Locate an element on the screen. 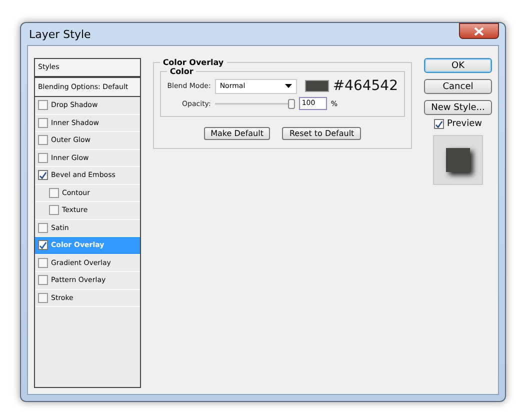 The width and height of the screenshot is (520, 416). close-button is located at coordinates (479, 31).